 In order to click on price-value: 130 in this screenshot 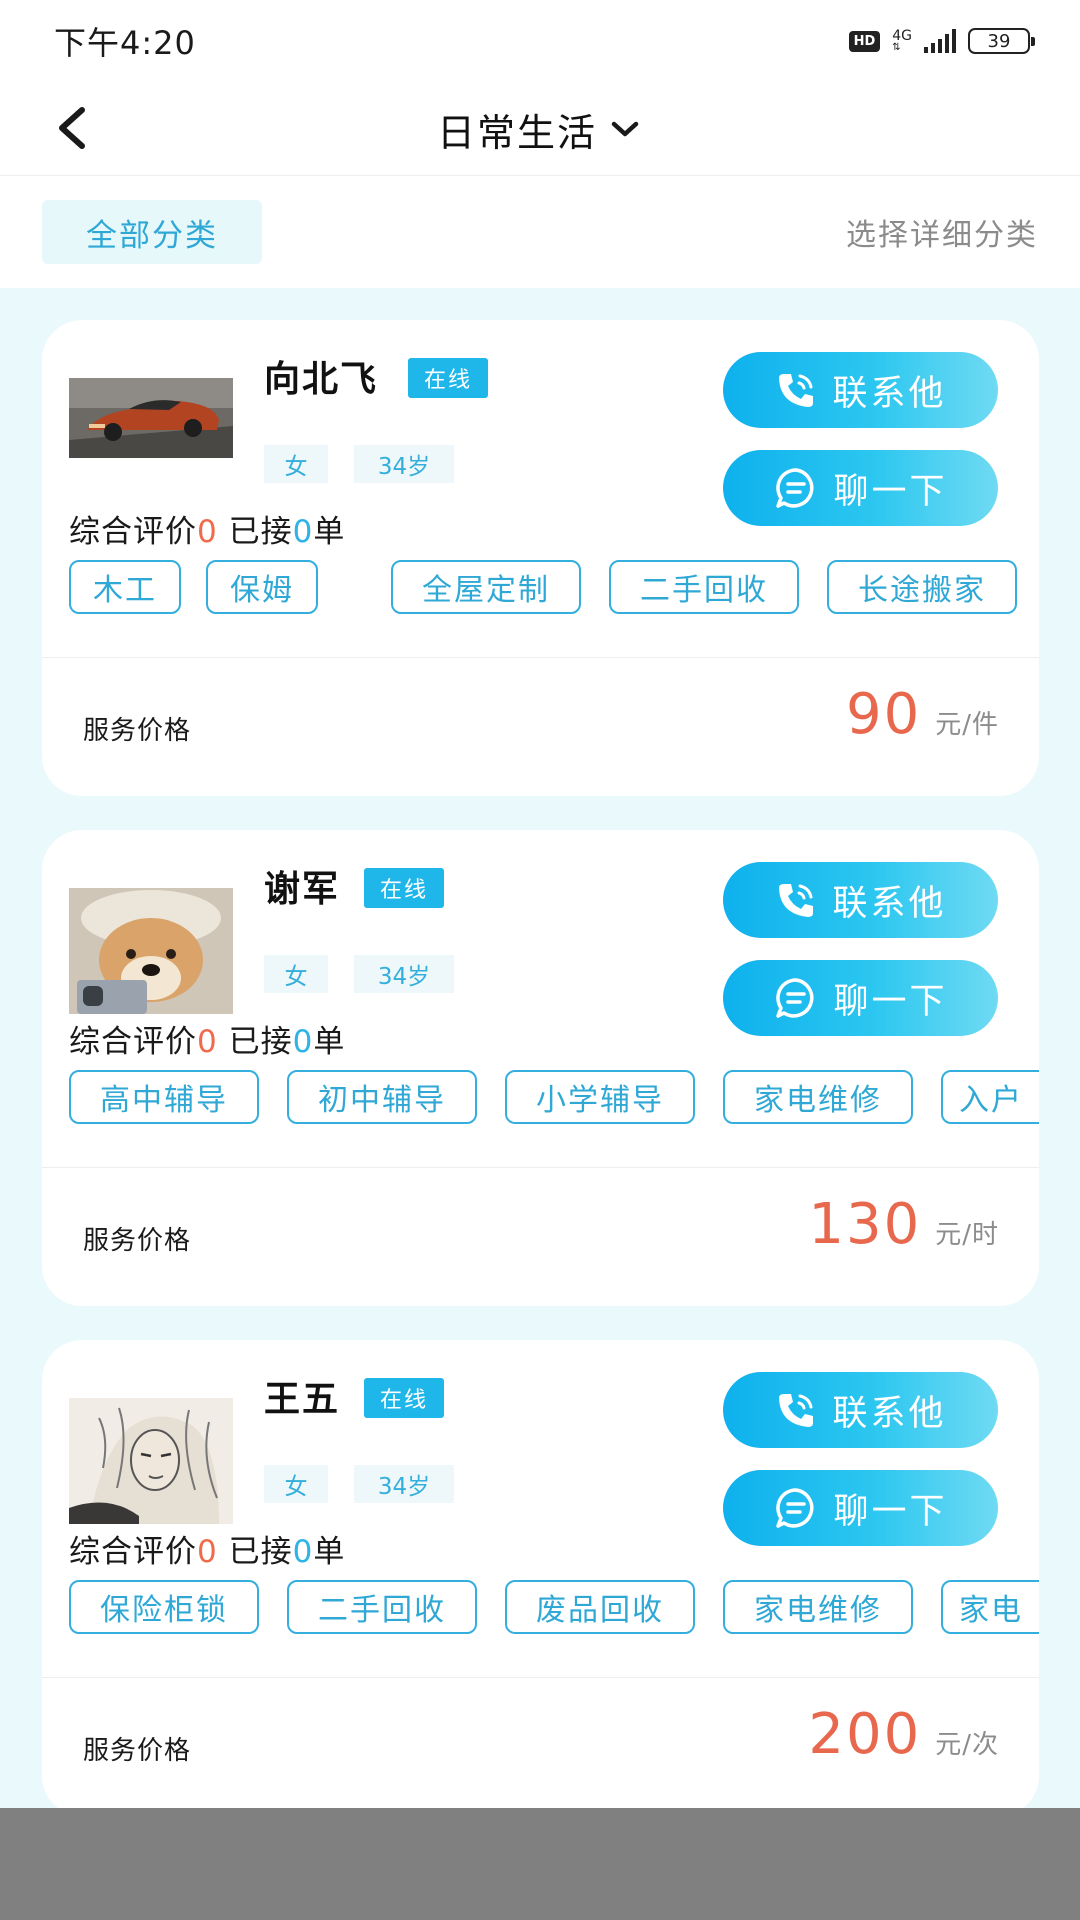, I will do `click(865, 1224)`.